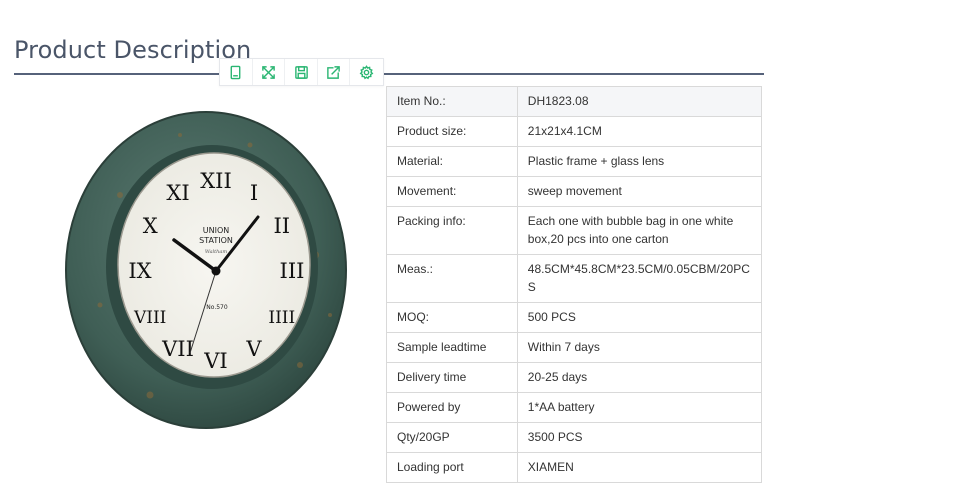  Describe the element at coordinates (639, 278) in the screenshot. I see `spec-value: 48.5CM*45.8CM*23.5CM/0.05CBM/20PCS` at that location.